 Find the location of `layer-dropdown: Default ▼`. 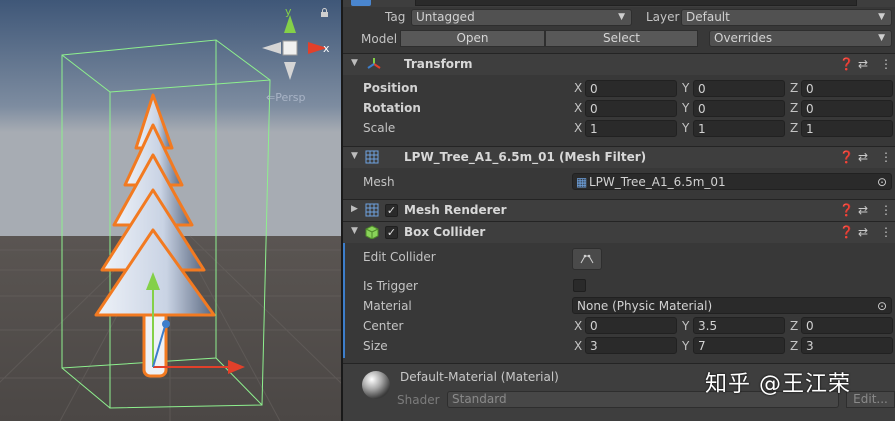

layer-dropdown: Default ▼ is located at coordinates (786, 17).